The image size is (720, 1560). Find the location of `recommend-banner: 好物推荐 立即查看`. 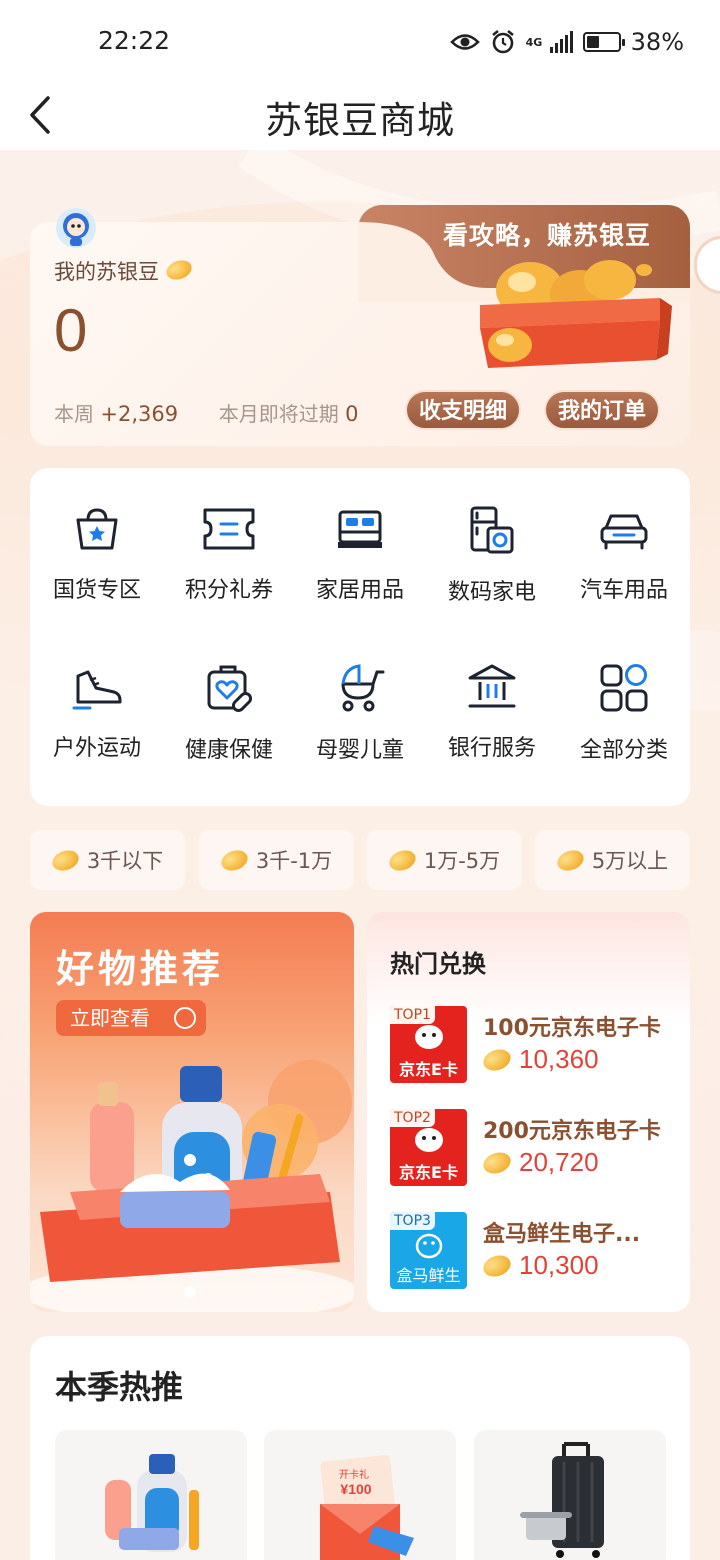

recommend-banner: 好物推荐 立即查看 is located at coordinates (192, 1112).